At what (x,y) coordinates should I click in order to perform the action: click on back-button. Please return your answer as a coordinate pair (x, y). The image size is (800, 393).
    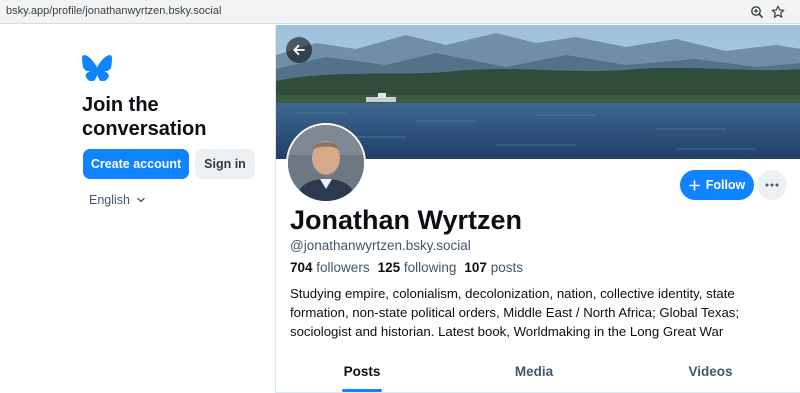
    Looking at the image, I should click on (299, 50).